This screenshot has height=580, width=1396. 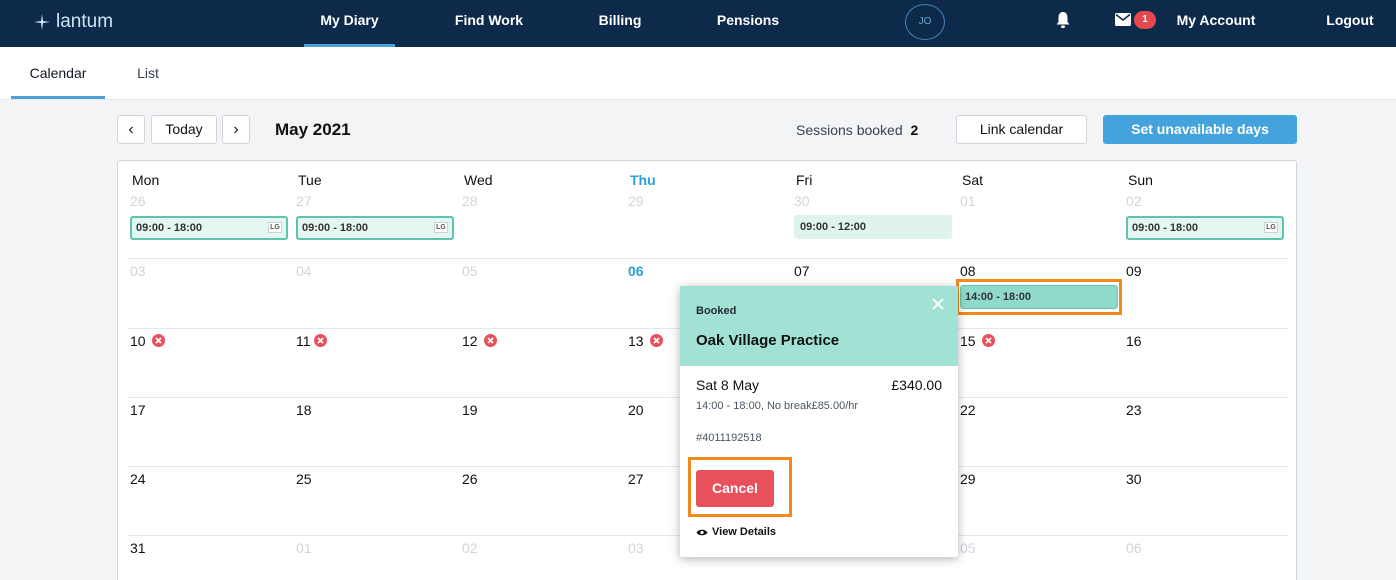 I want to click on day-number: 19, so click(x=470, y=410).